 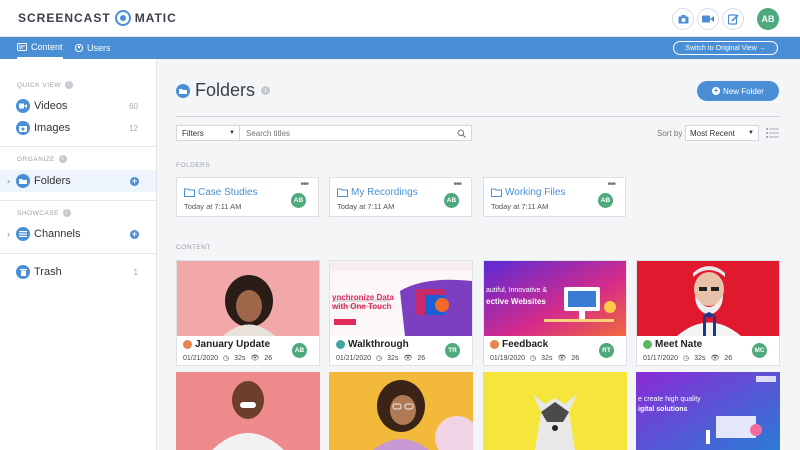 What do you see at coordinates (340, 344) in the screenshot?
I see `status-dot` at bounding box center [340, 344].